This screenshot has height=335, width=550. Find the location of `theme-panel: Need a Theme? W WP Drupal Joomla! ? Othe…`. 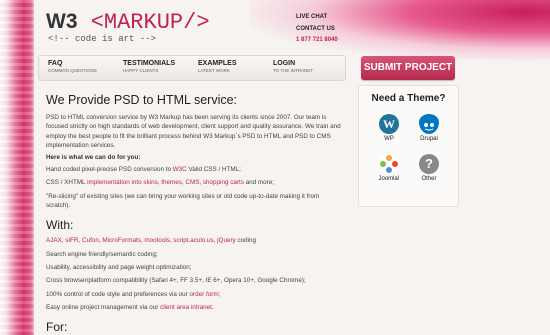

theme-panel: Need a Theme? W WP Drupal Joomla! ? Othe… is located at coordinates (408, 146).